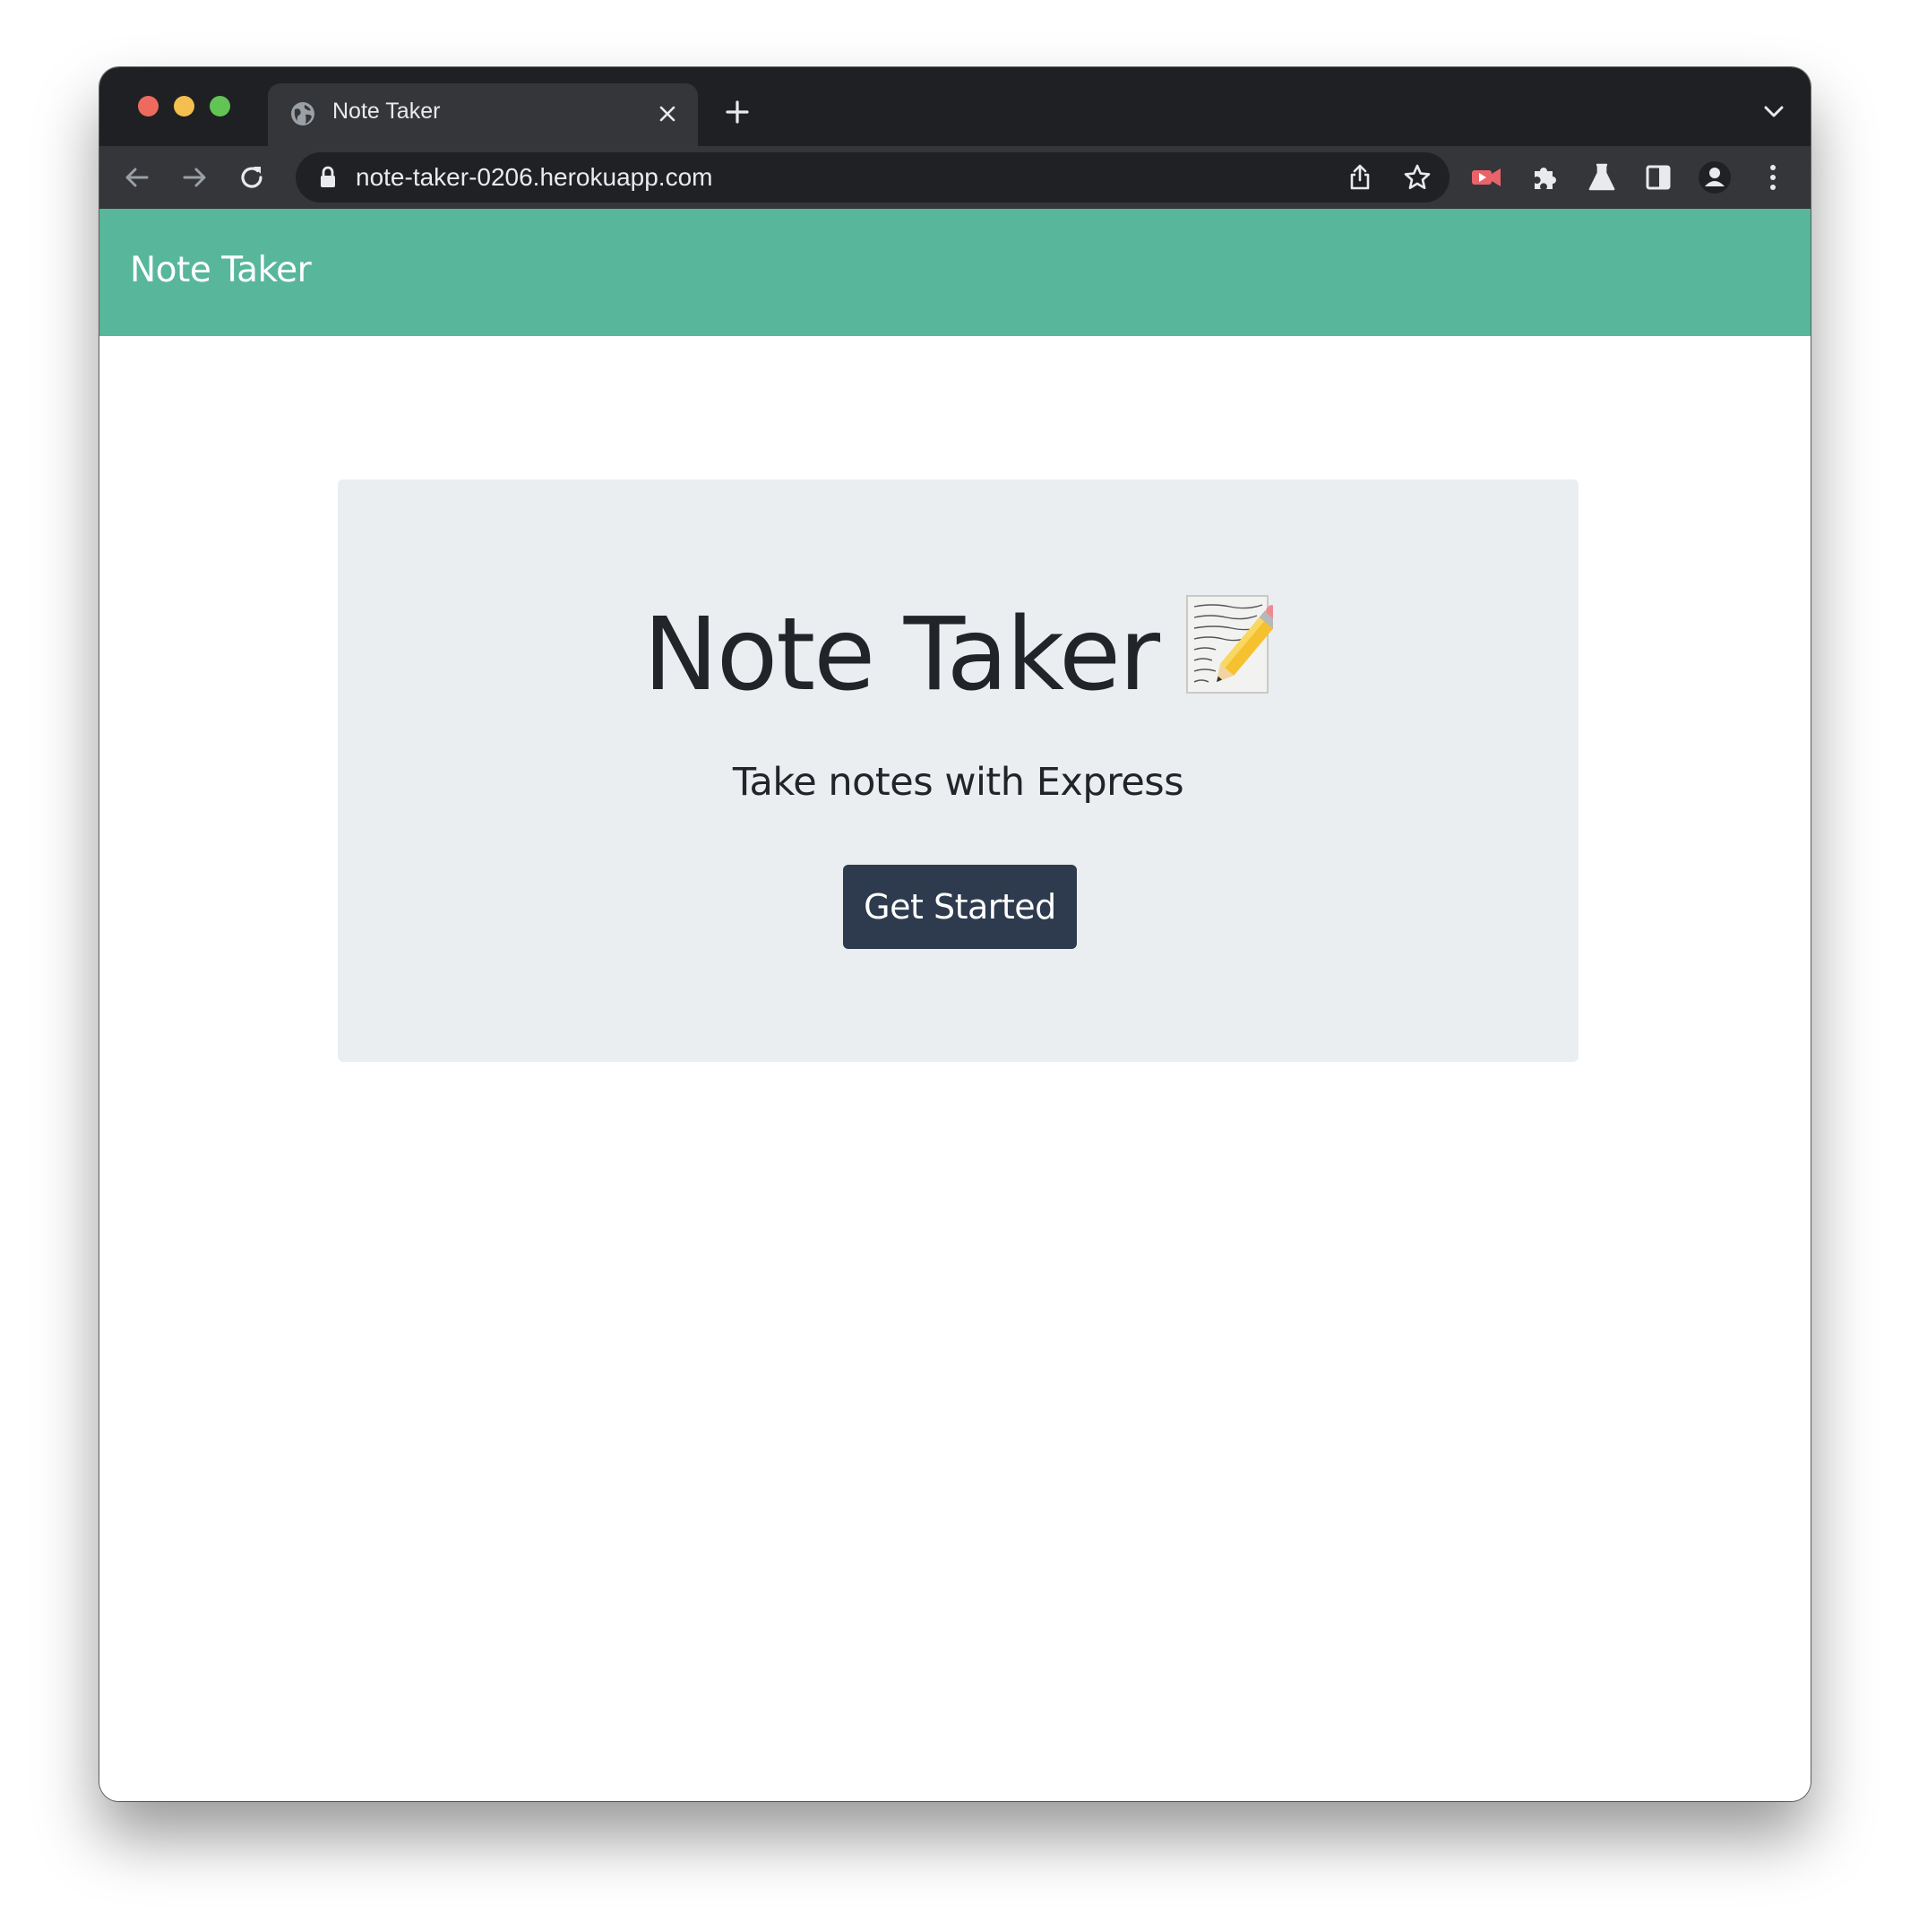 Image resolution: width=1910 pixels, height=1932 pixels. Describe the element at coordinates (667, 113) in the screenshot. I see `close-tab-icon` at that location.